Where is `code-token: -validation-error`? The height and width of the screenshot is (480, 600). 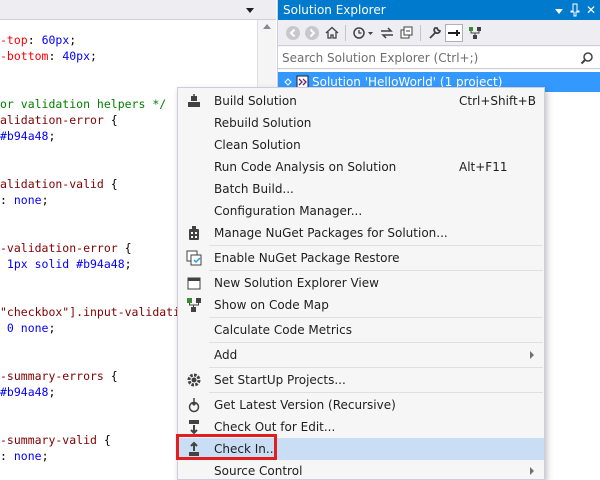 code-token: -validation-error is located at coordinates (59, 248).